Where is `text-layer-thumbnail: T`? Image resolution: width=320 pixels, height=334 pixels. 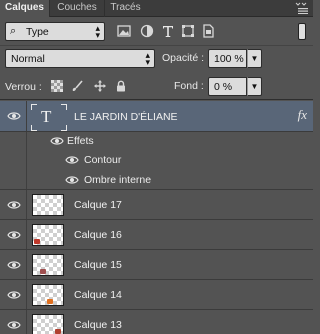
text-layer-thumbnail: T is located at coordinates (49, 117).